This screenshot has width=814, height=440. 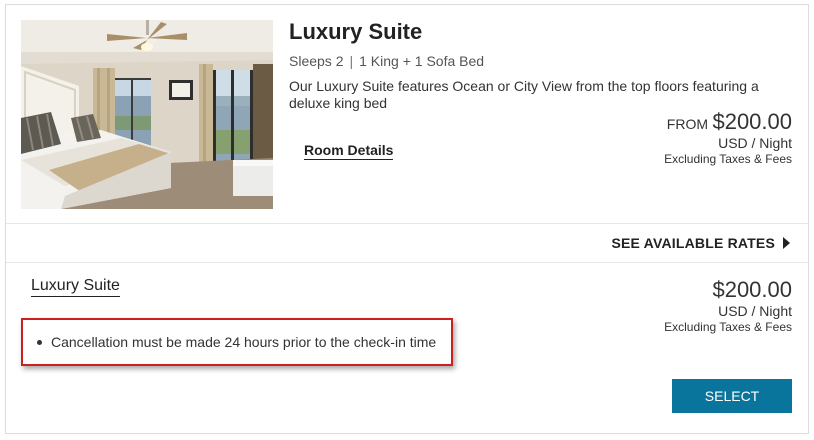 What do you see at coordinates (728, 327) in the screenshot?
I see `rate-price-note: Excluding Taxes & Fees` at bounding box center [728, 327].